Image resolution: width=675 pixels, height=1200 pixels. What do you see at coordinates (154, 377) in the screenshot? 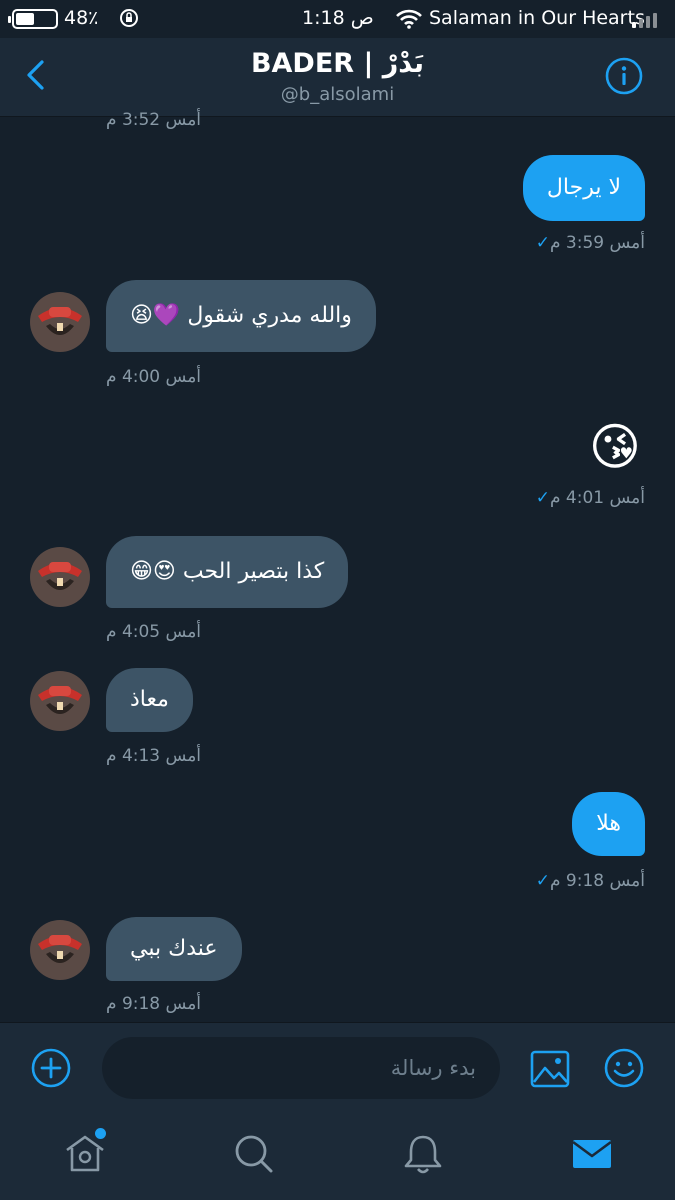
I see `message-timestamp: أمس 4:00 م` at bounding box center [154, 377].